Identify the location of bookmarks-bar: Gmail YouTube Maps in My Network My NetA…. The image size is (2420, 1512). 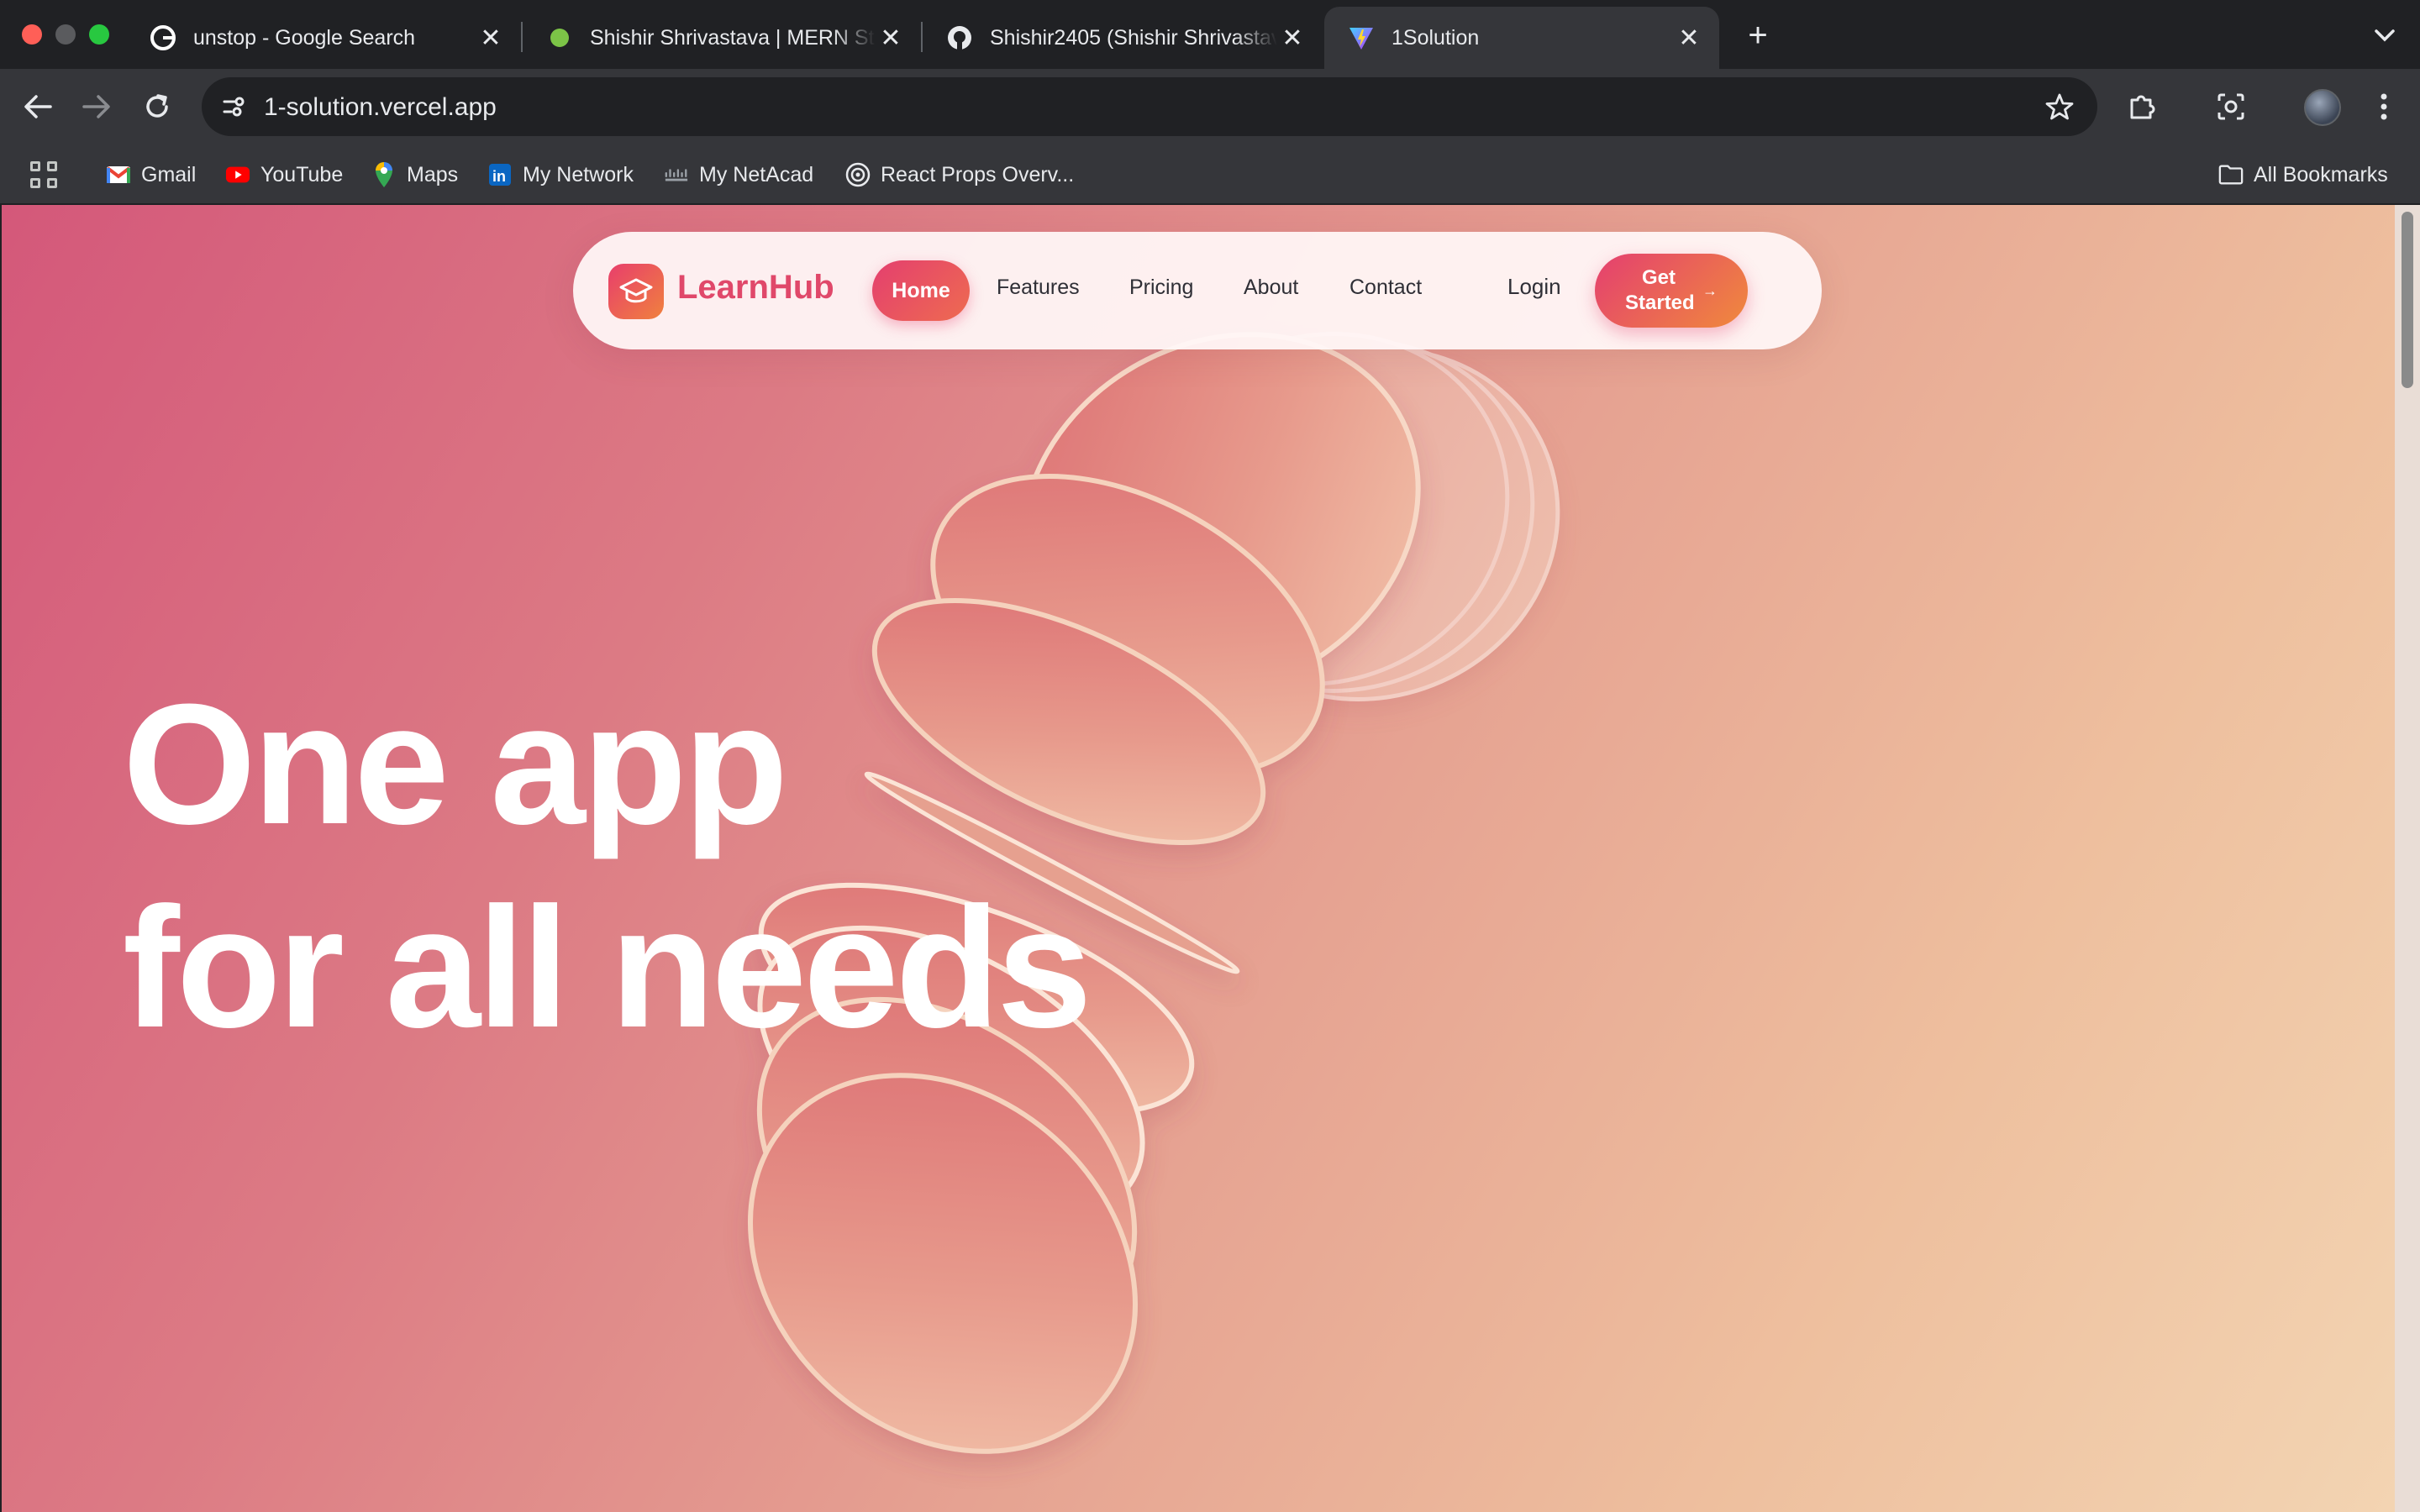
(1210, 174).